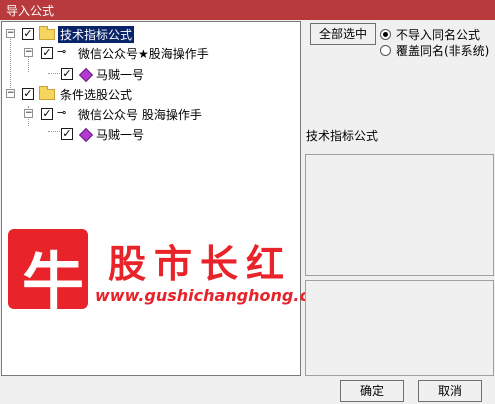 The height and width of the screenshot is (404, 495). What do you see at coordinates (96, 95) in the screenshot?
I see `tree-node-label: 条件选股公式` at bounding box center [96, 95].